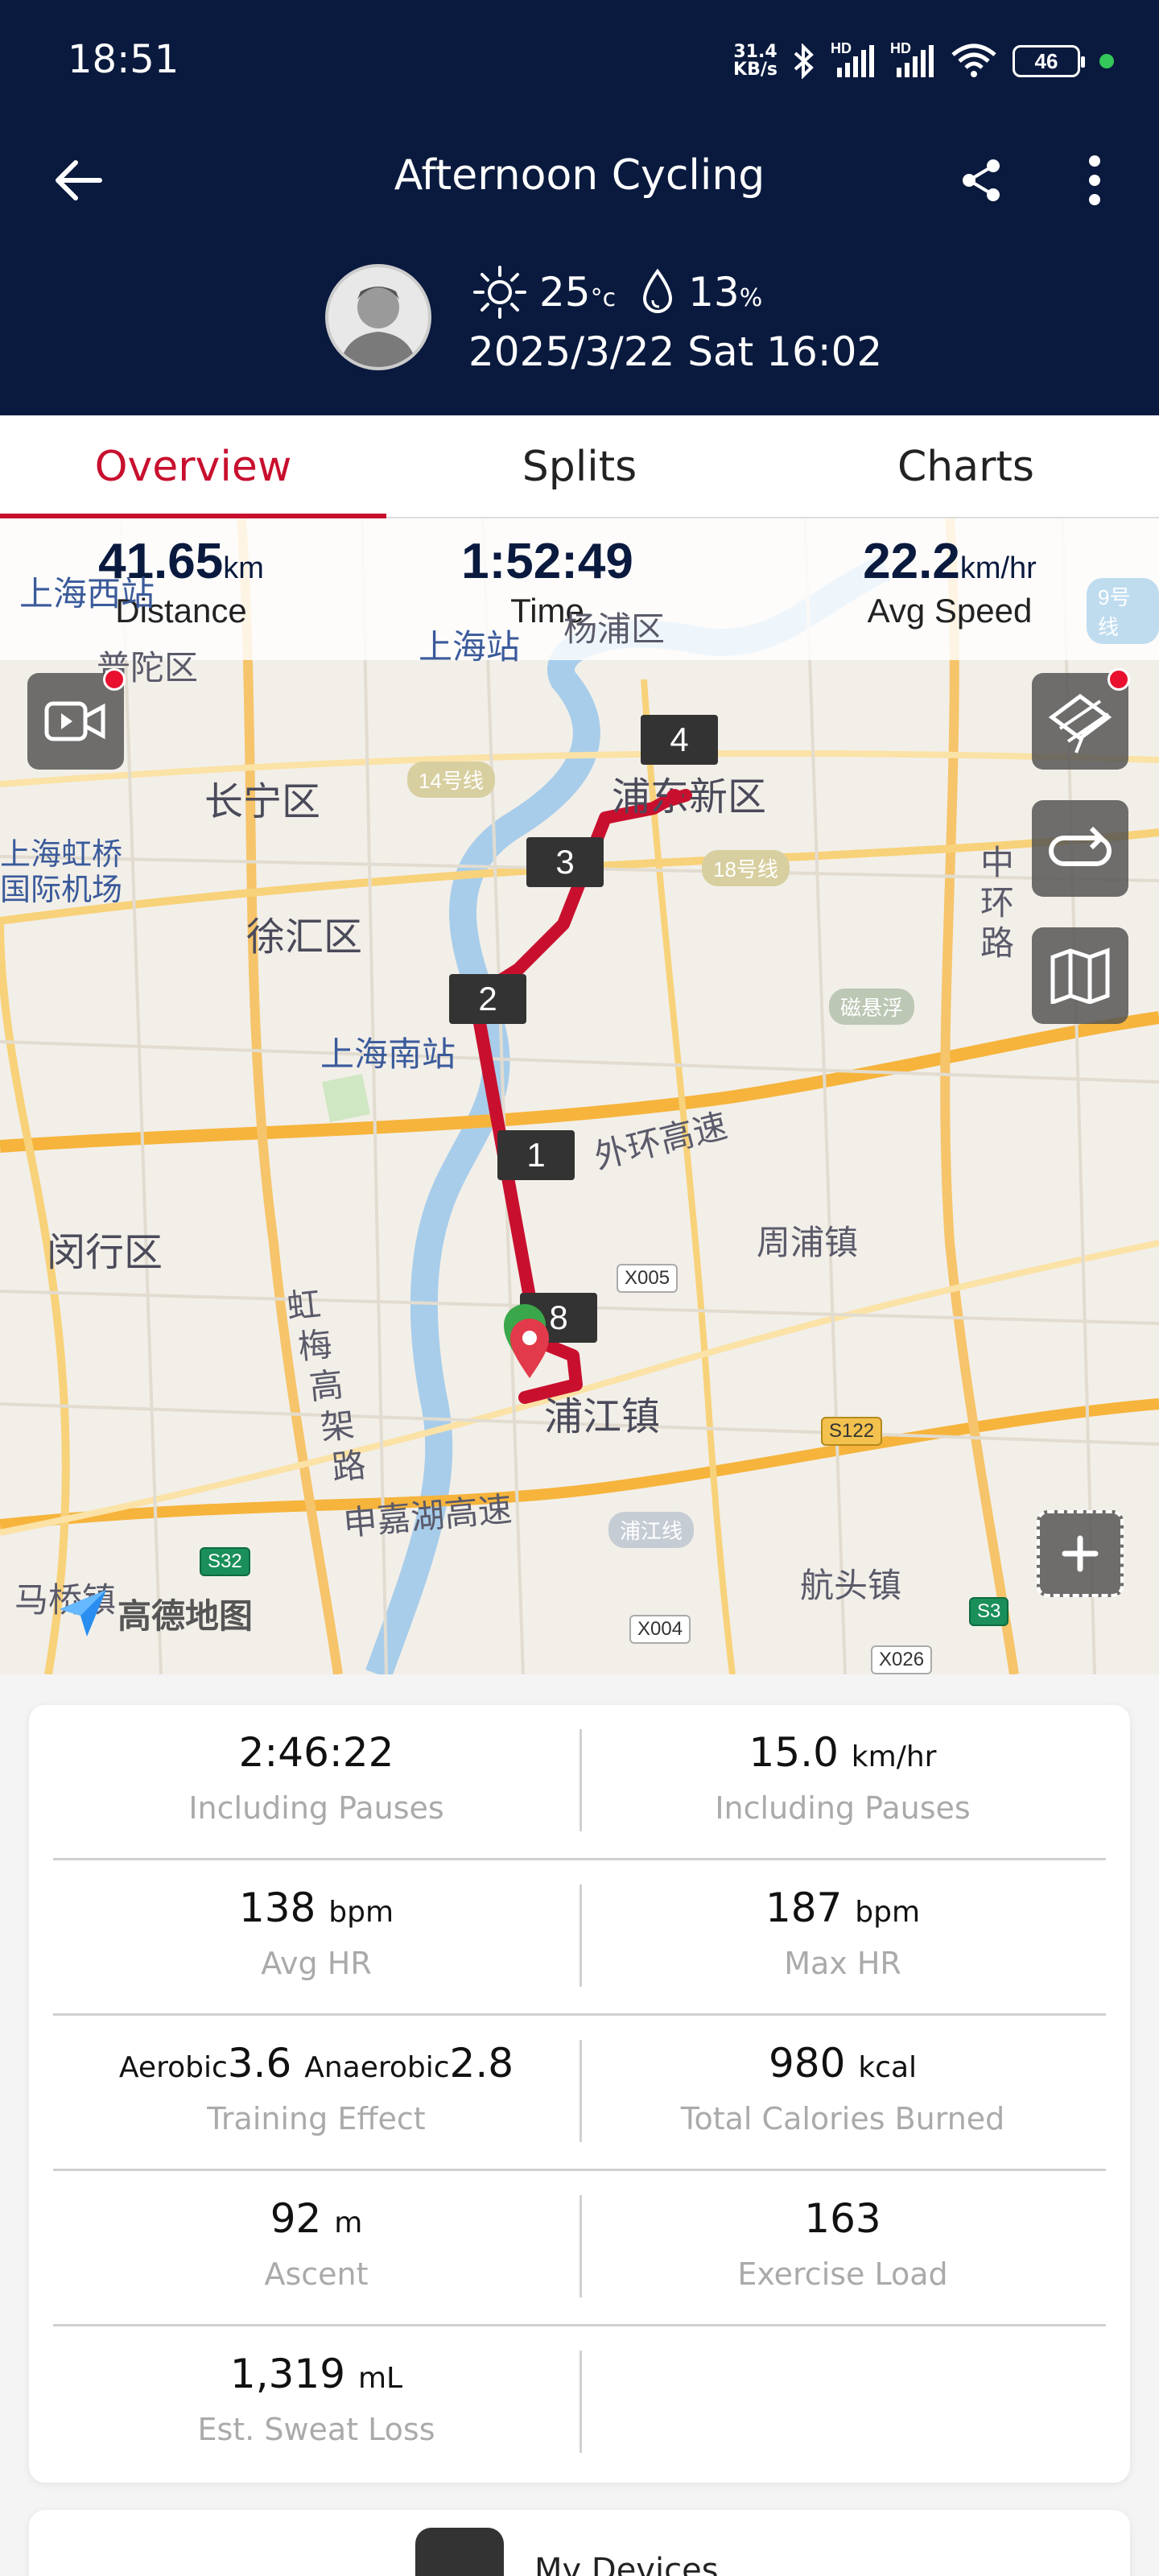 The width and height of the screenshot is (1159, 2576). What do you see at coordinates (614, 629) in the screenshot?
I see `map-label: 杨浦区` at bounding box center [614, 629].